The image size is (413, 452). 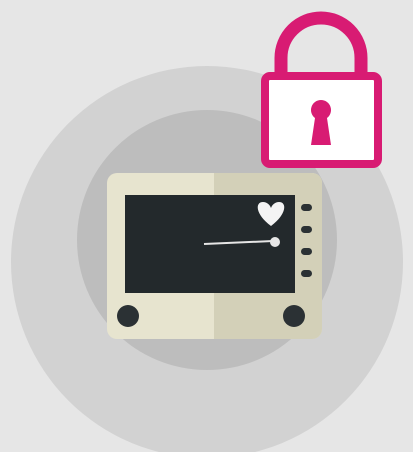 I want to click on pulse-trace-dot, so click(x=275, y=242).